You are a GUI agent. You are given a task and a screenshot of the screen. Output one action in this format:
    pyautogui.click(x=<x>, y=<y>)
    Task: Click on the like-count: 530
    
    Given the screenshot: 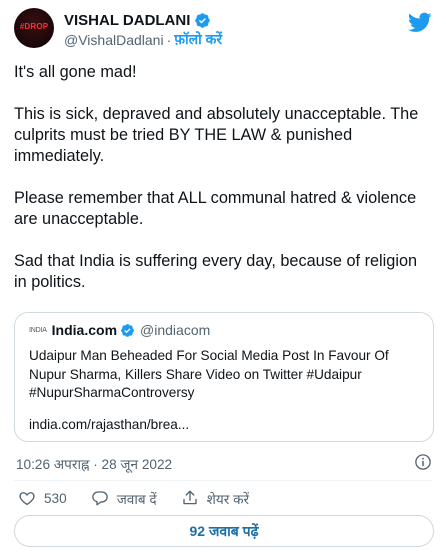 What is the action you would take?
    pyautogui.click(x=55, y=498)
    